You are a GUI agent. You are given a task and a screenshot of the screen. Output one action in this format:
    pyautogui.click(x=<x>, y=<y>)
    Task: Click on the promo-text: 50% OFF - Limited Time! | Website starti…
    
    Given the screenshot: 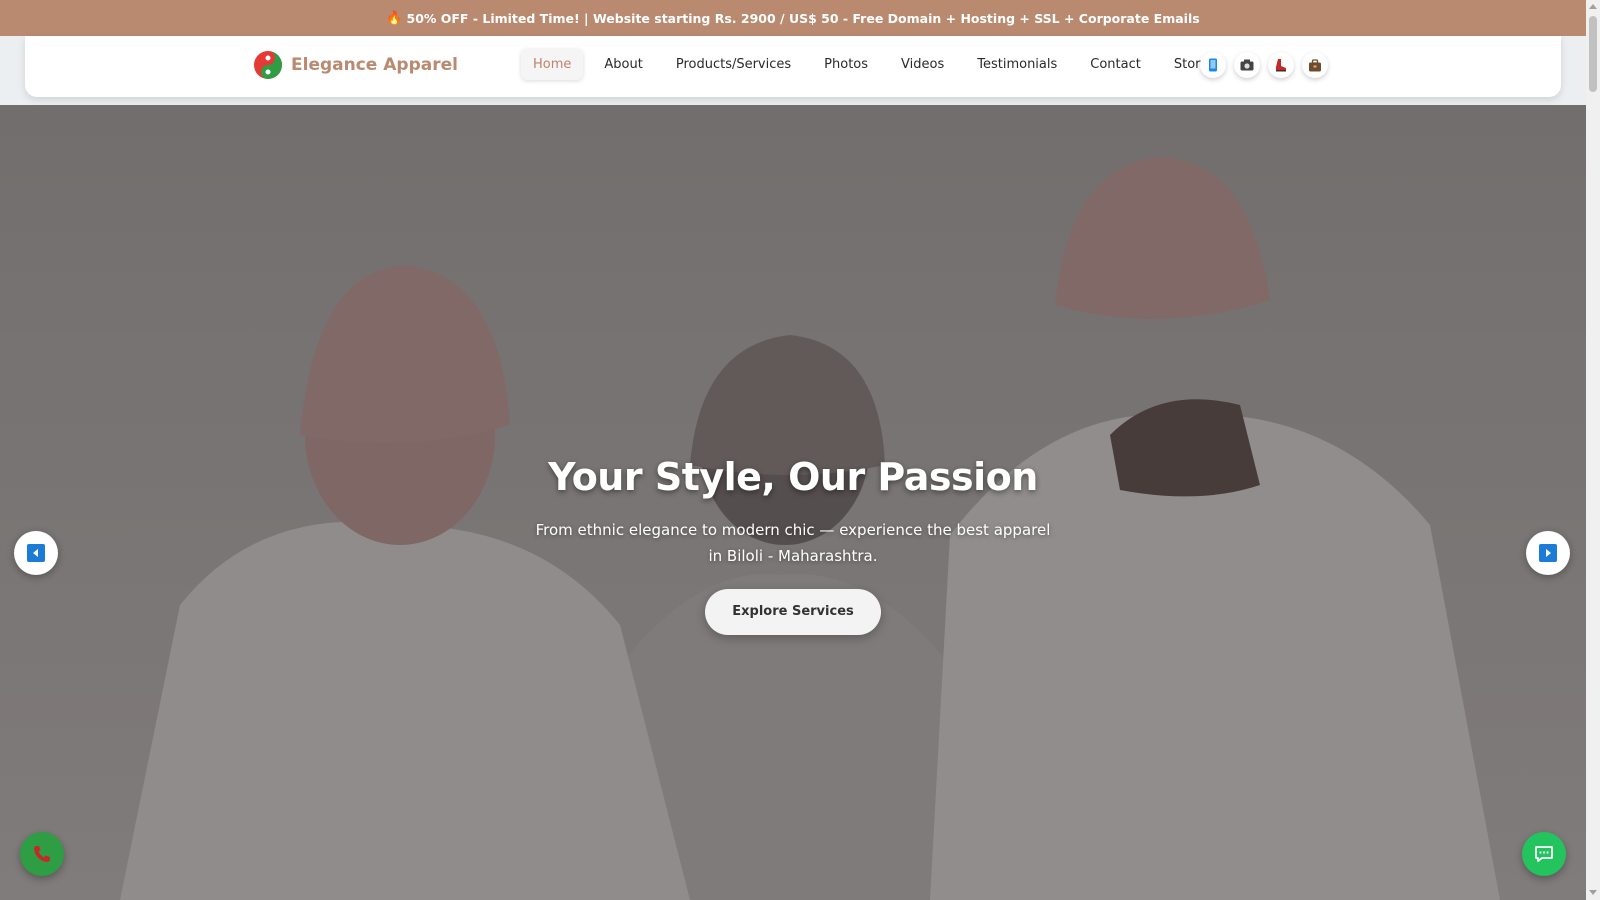 What is the action you would take?
    pyautogui.click(x=803, y=18)
    